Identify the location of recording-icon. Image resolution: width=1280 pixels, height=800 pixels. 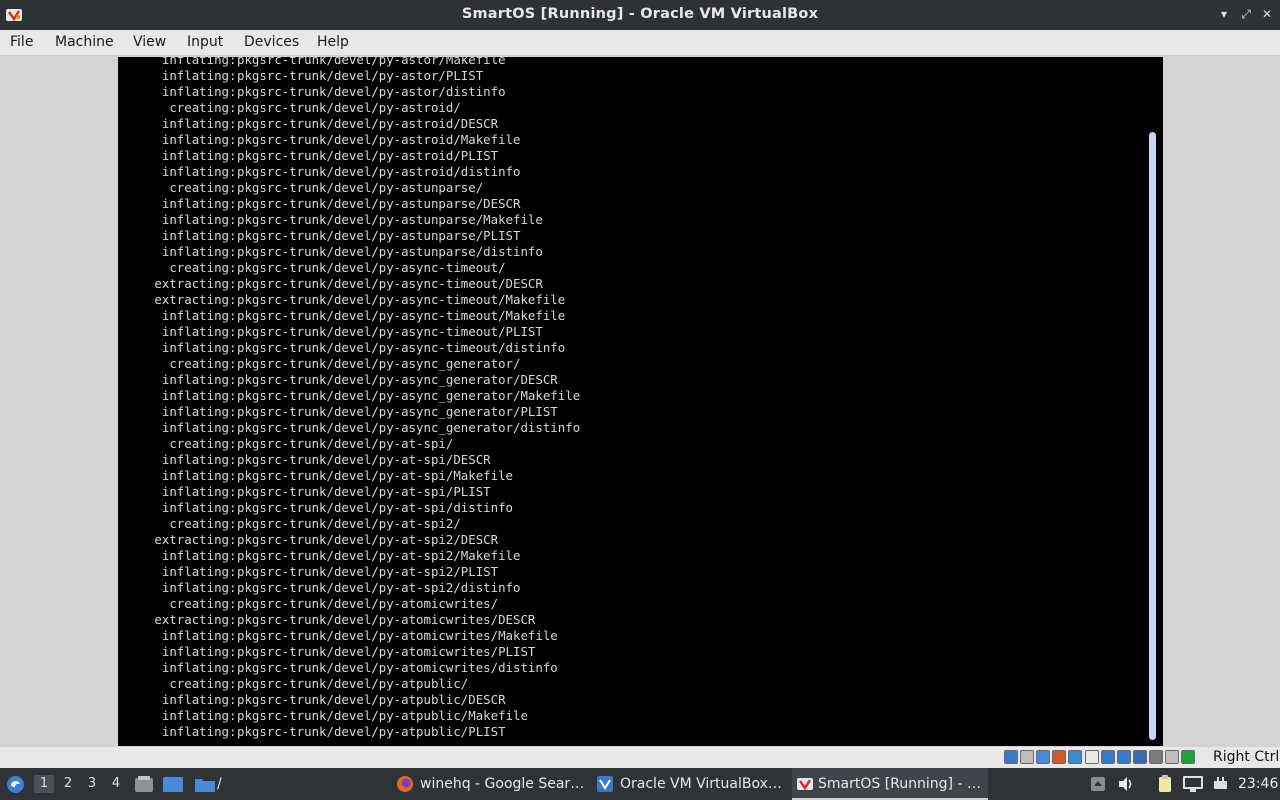
(1139, 757).